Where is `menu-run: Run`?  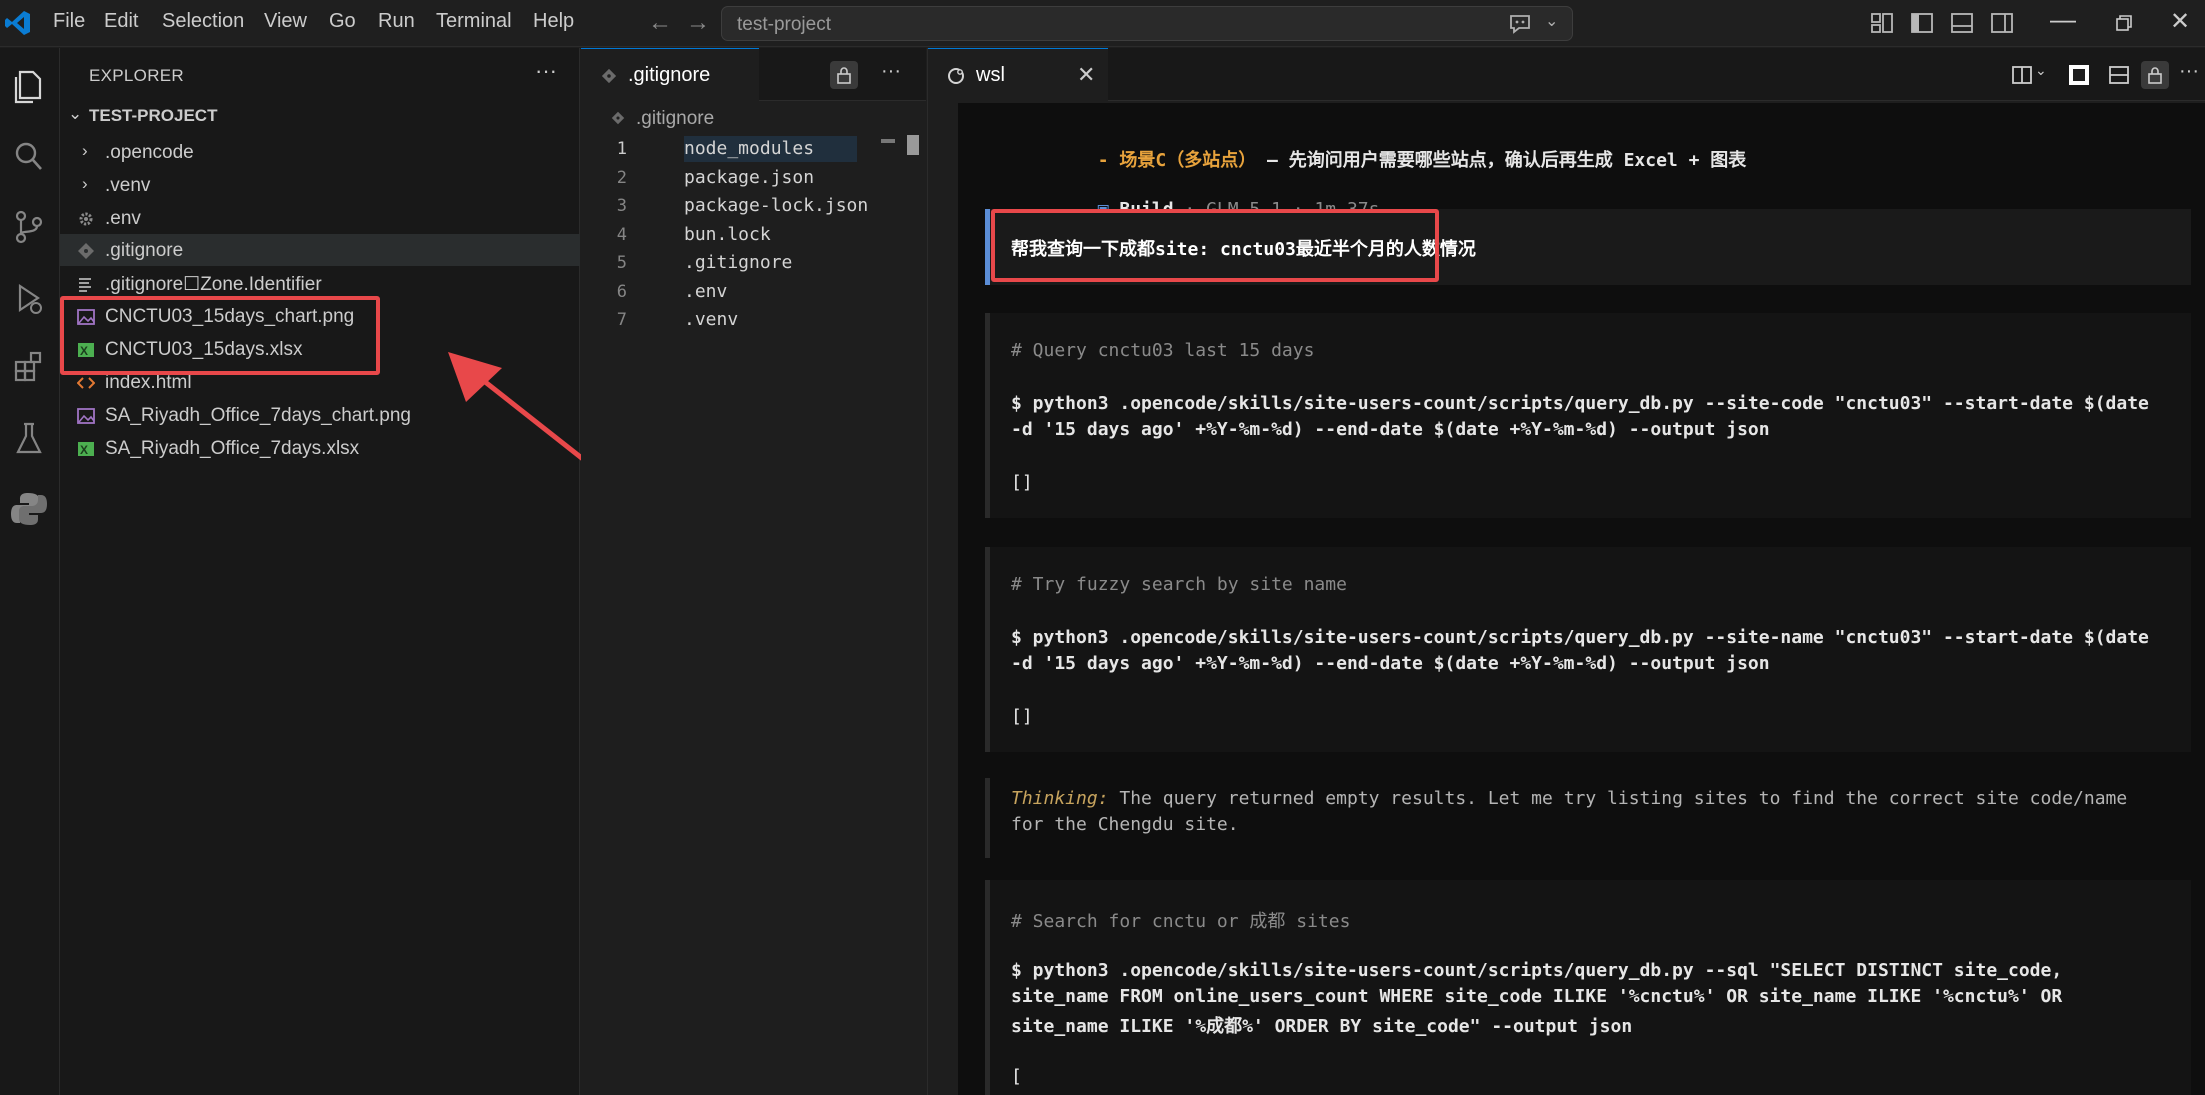 menu-run: Run is located at coordinates (396, 21).